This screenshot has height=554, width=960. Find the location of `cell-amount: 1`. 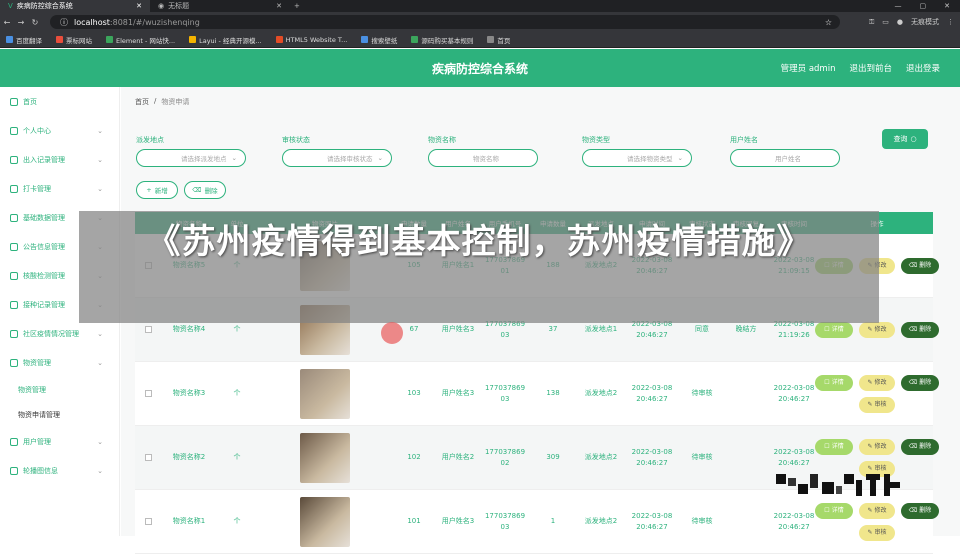

cell-amount: 1 is located at coordinates (553, 521).